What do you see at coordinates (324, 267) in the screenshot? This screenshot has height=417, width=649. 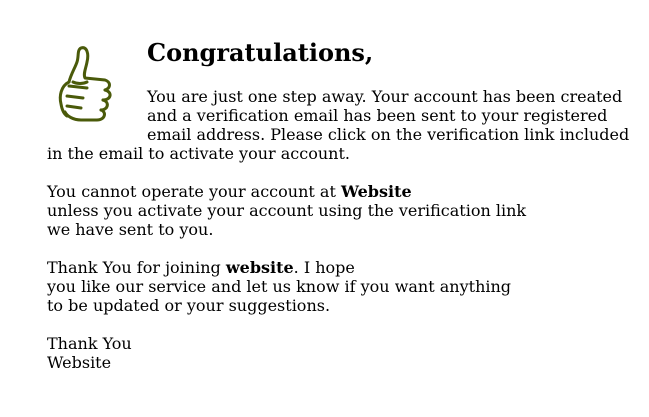 I see `thanks-suffix: . I hope` at bounding box center [324, 267].